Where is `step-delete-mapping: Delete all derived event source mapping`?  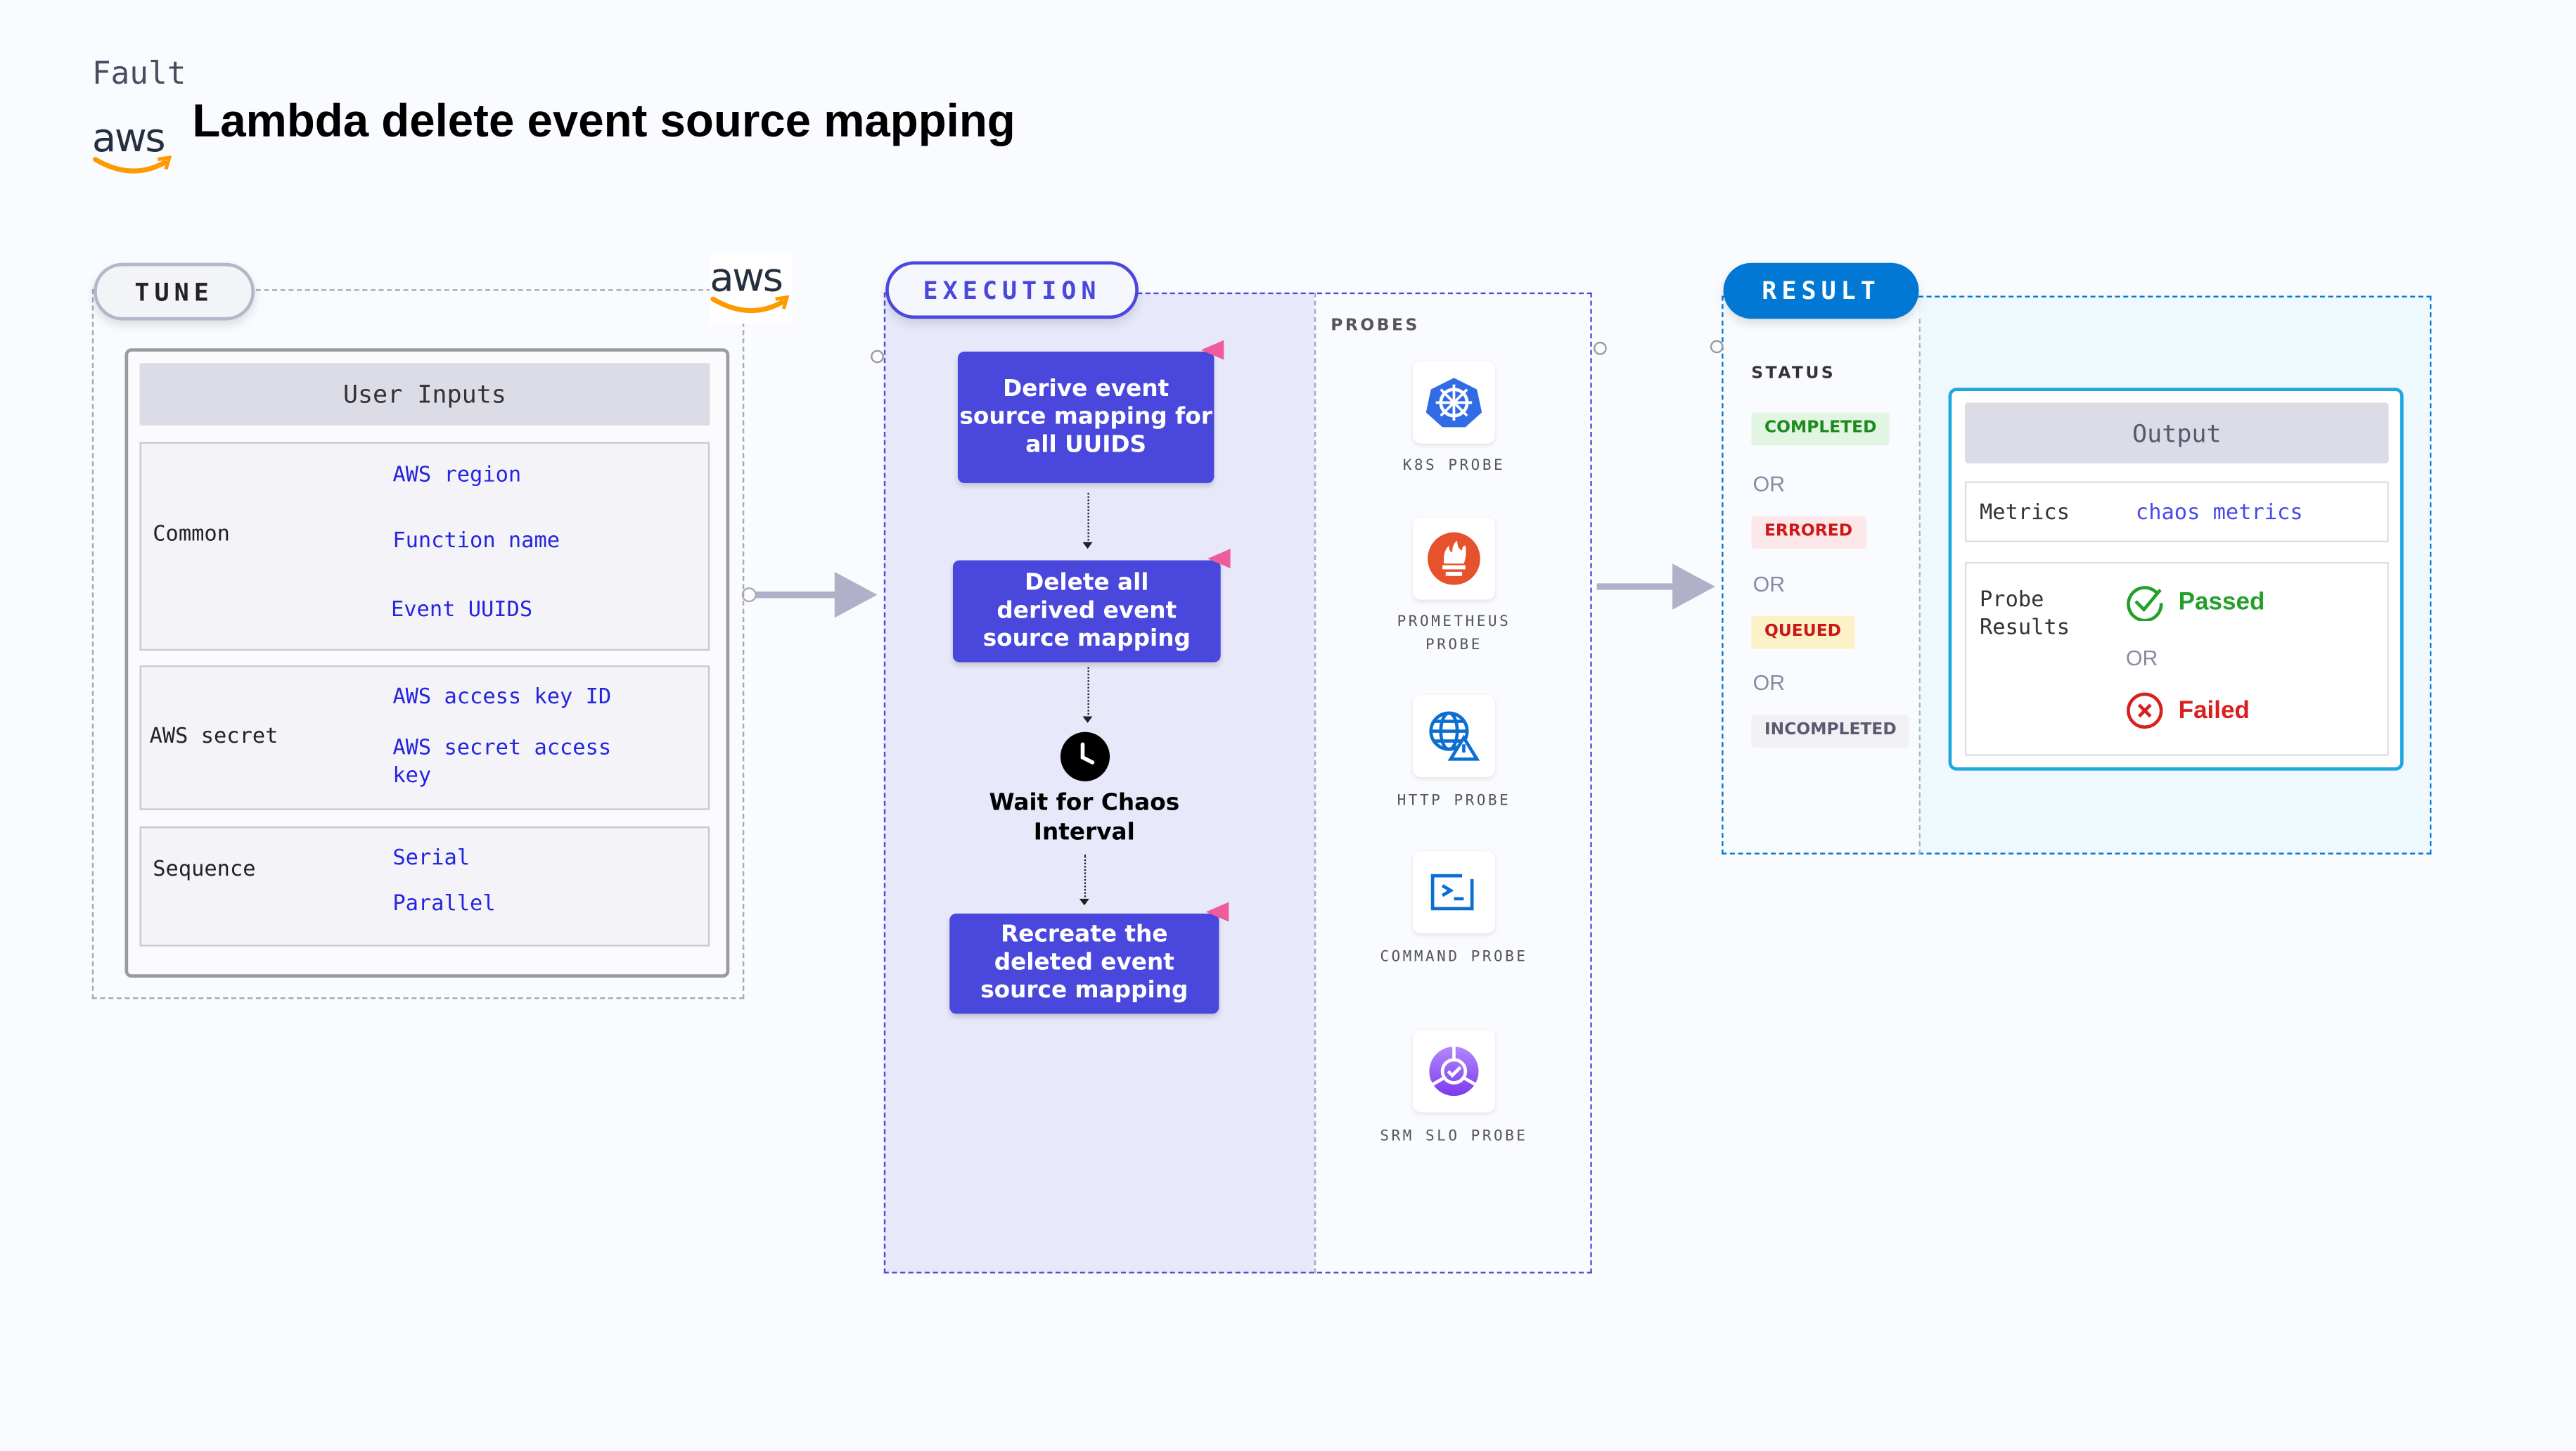 step-delete-mapping: Delete all derived event source mapping is located at coordinates (1091, 606).